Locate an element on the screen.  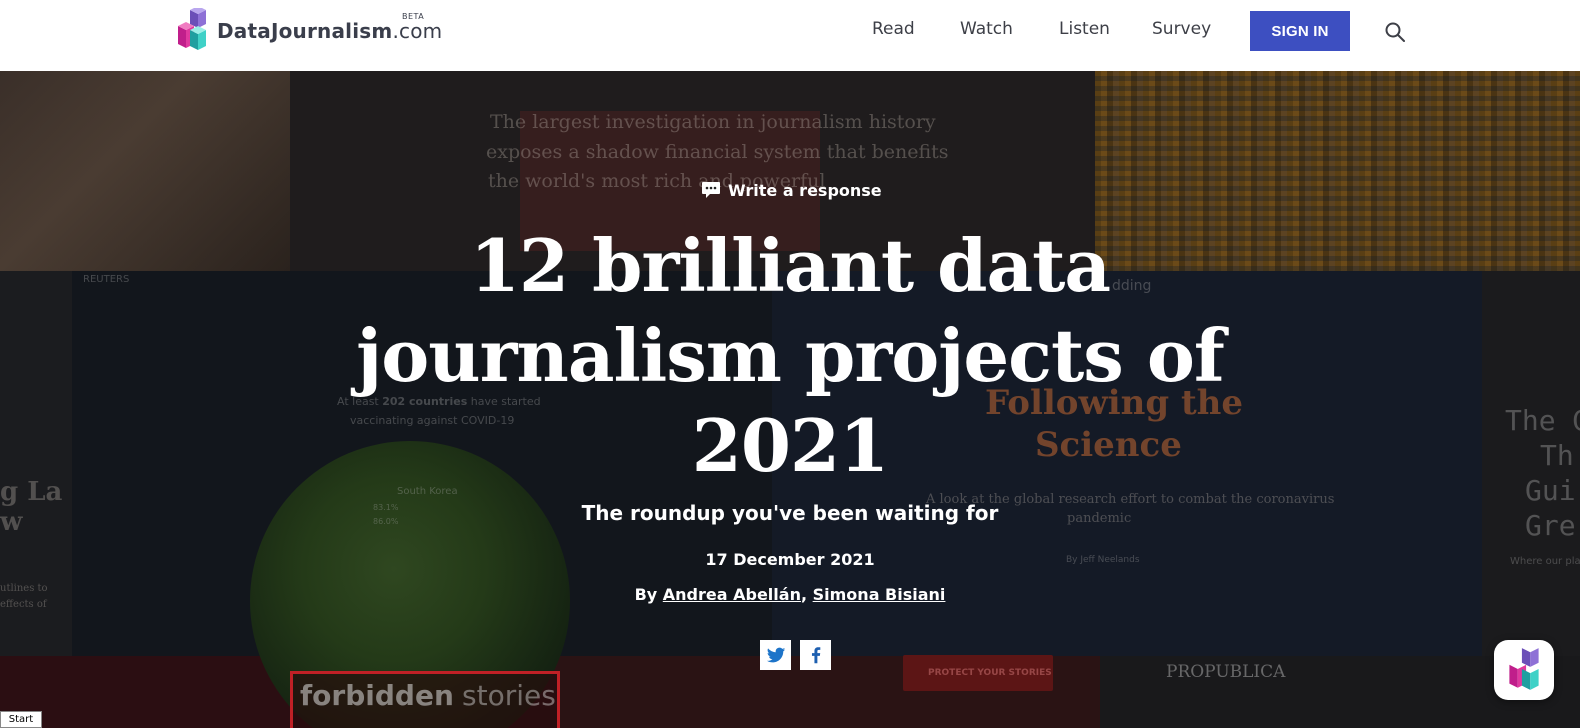
facebook-icon is located at coordinates (815, 655).